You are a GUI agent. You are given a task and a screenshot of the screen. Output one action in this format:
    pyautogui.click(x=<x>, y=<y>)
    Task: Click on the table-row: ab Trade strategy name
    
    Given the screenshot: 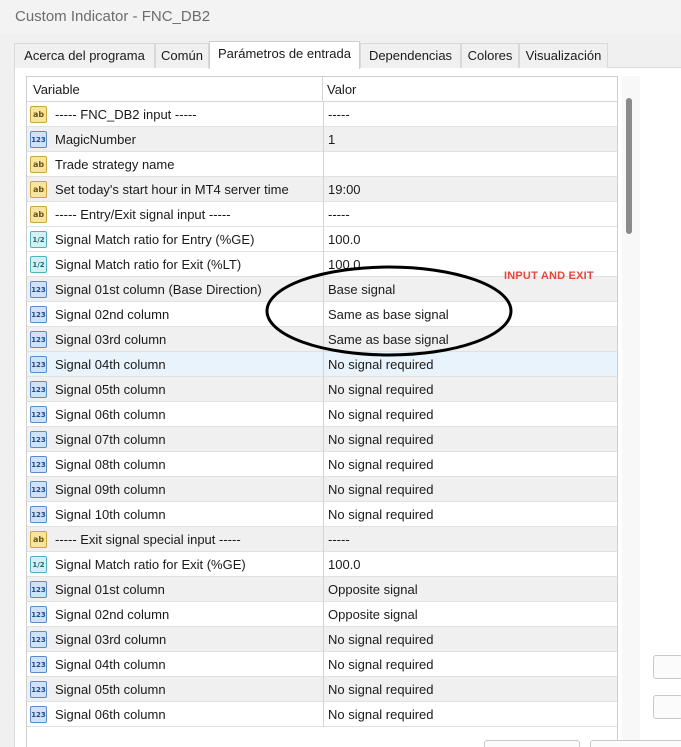 What is the action you would take?
    pyautogui.click(x=322, y=164)
    